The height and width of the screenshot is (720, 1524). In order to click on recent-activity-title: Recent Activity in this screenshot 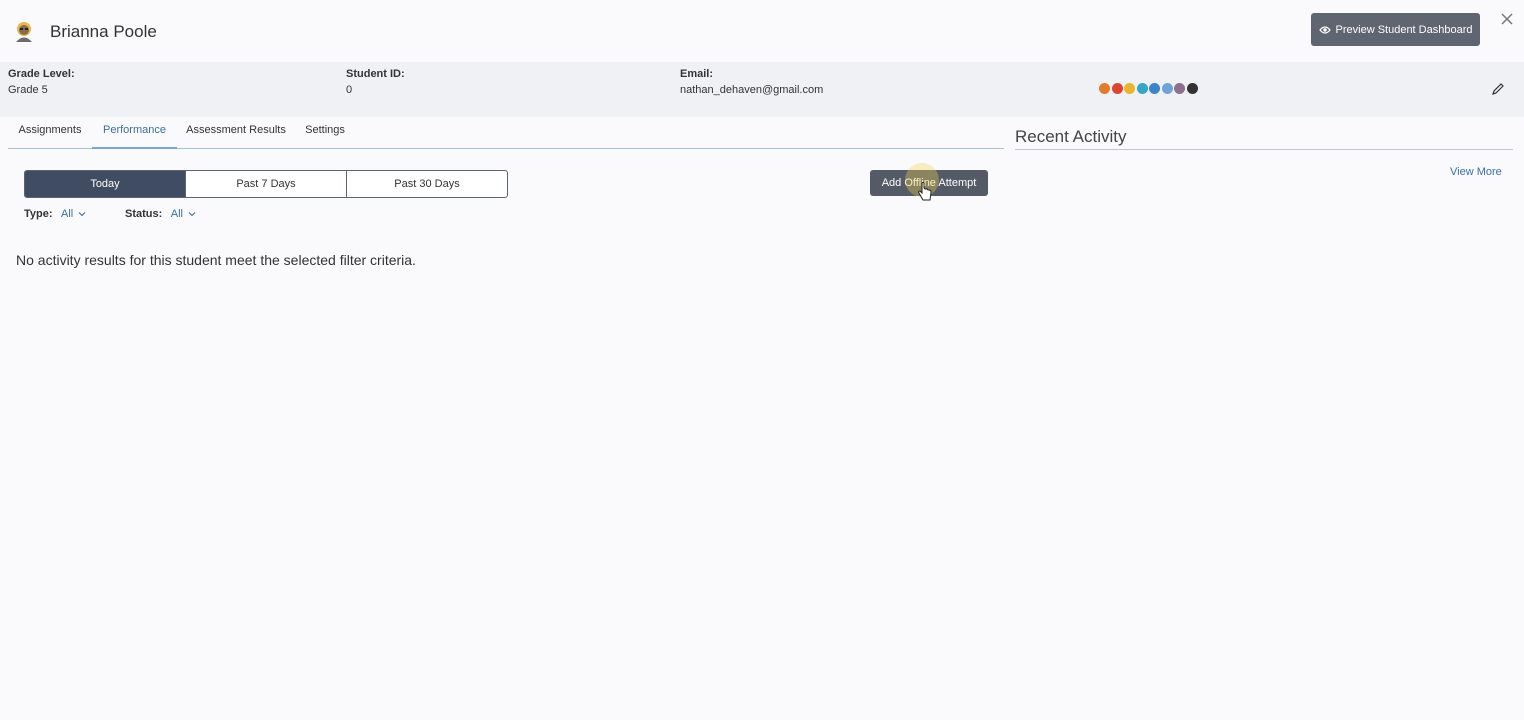, I will do `click(1071, 136)`.